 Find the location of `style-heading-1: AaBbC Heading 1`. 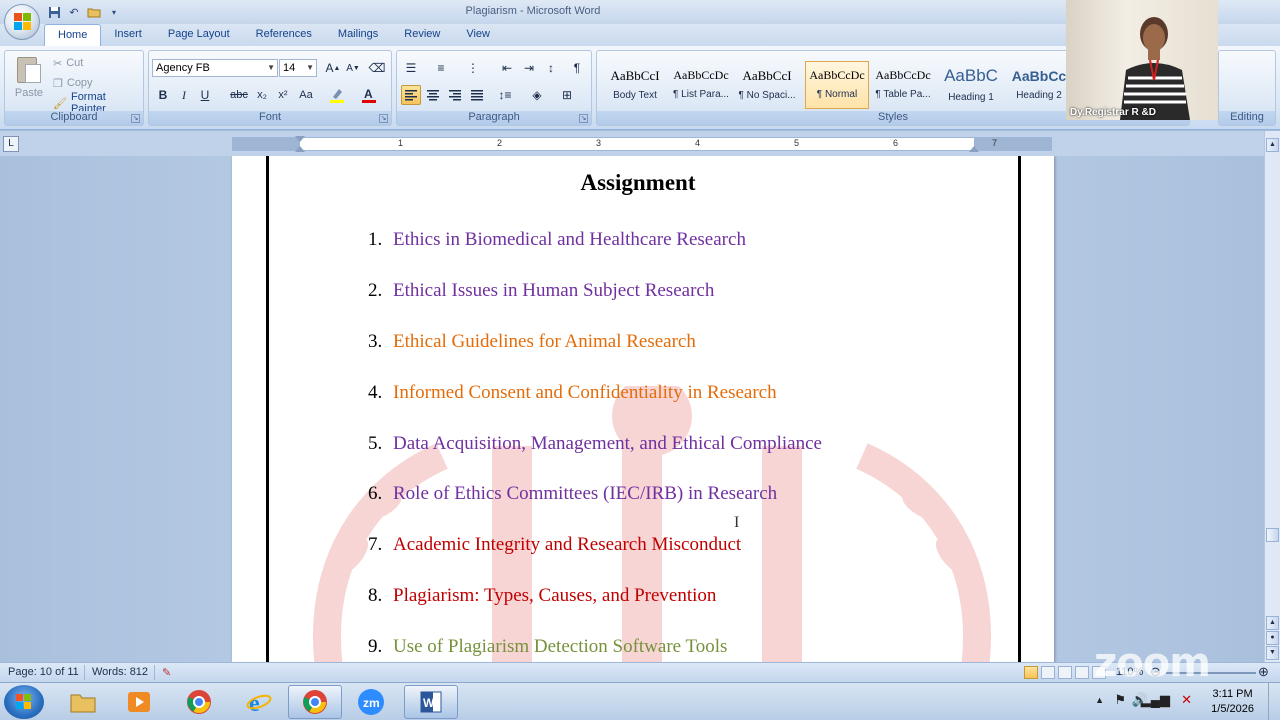

style-heading-1: AaBbC Heading 1 is located at coordinates (971, 85).